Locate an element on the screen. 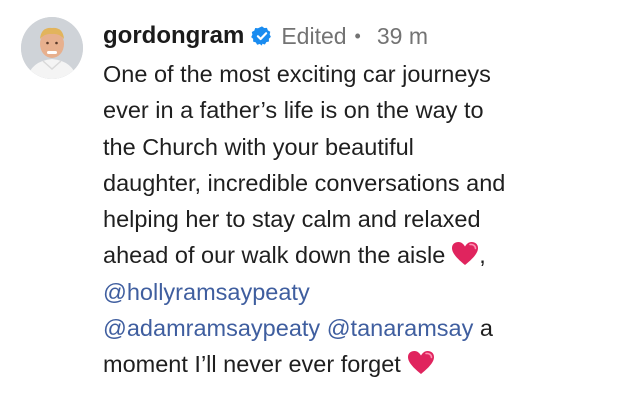 The height and width of the screenshot is (400, 634). comment-header: gordongram Edited • 39 m is located at coordinates (363, 36).